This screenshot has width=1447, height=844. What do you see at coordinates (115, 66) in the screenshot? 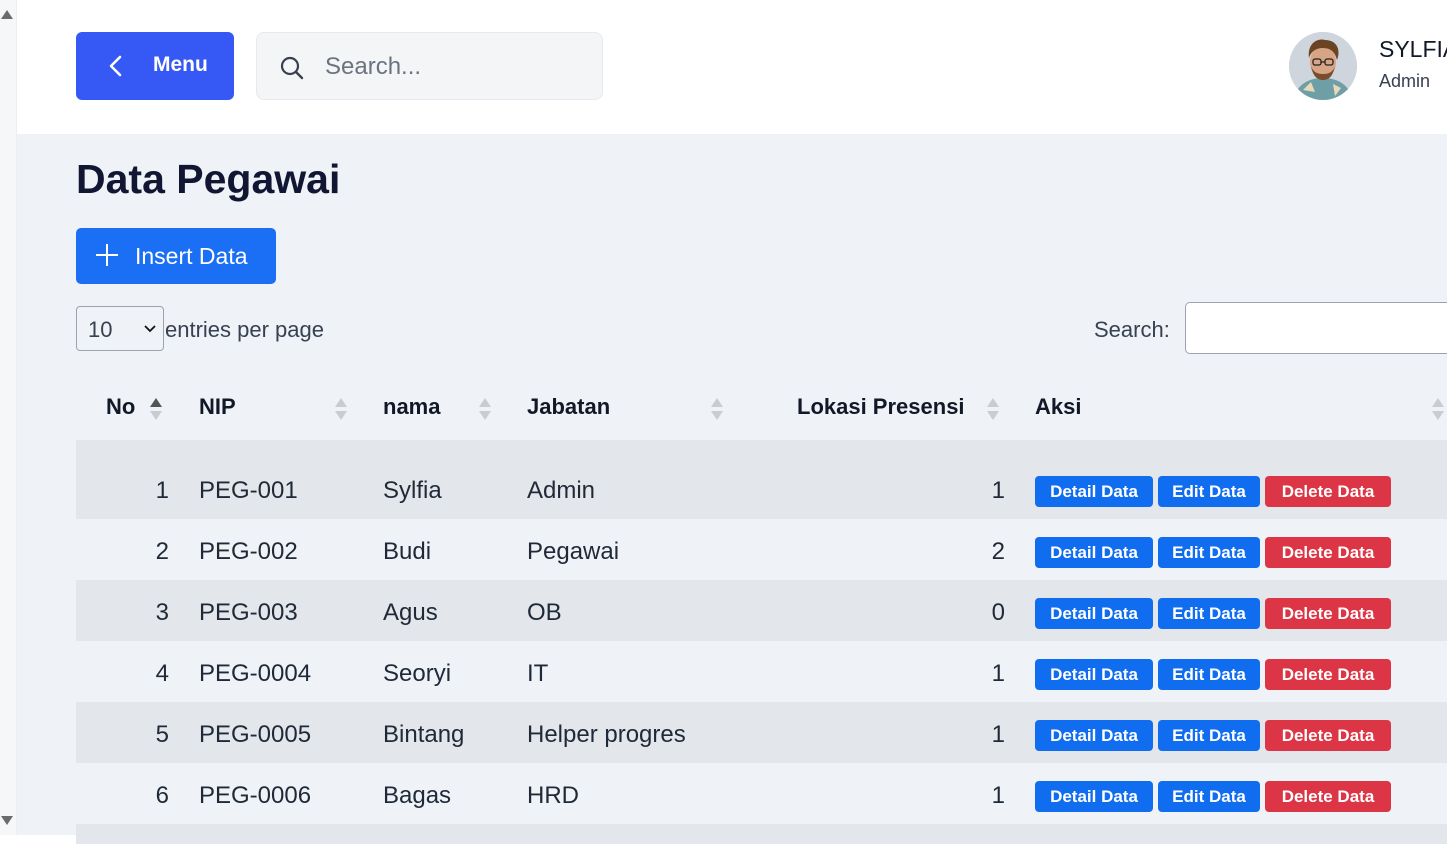
I see `chevron-left-icon` at bounding box center [115, 66].